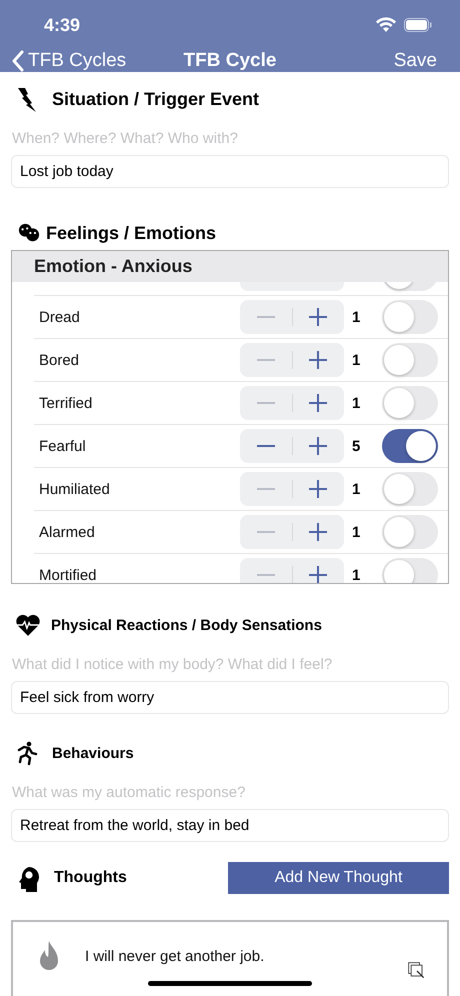 The height and width of the screenshot is (996, 460). What do you see at coordinates (172, 665) in the screenshot?
I see `field-hint: What did I notice with my body? What did I feel?` at bounding box center [172, 665].